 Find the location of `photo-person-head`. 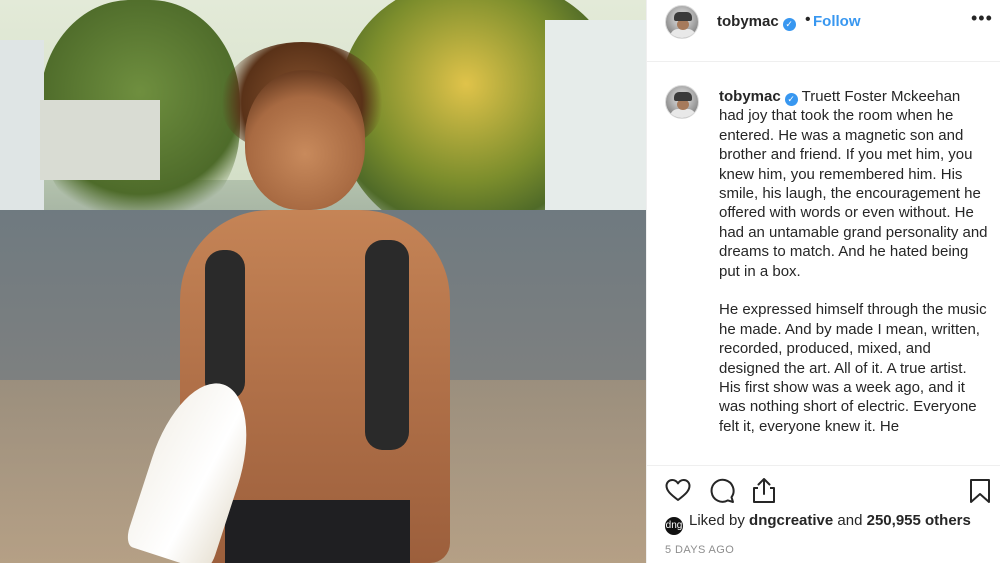

photo-person-head is located at coordinates (305, 140).